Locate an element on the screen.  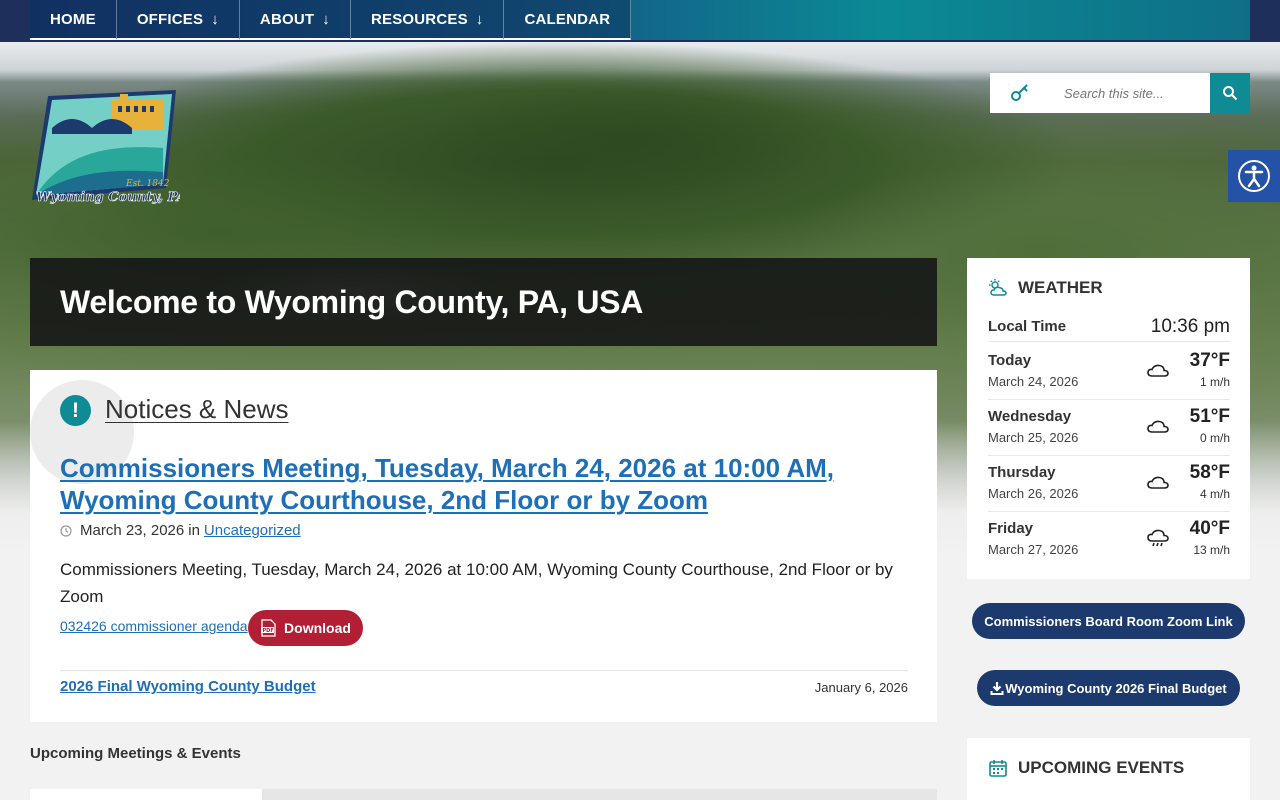
forecast-wind: 13 m/h is located at coordinates (1211, 550).